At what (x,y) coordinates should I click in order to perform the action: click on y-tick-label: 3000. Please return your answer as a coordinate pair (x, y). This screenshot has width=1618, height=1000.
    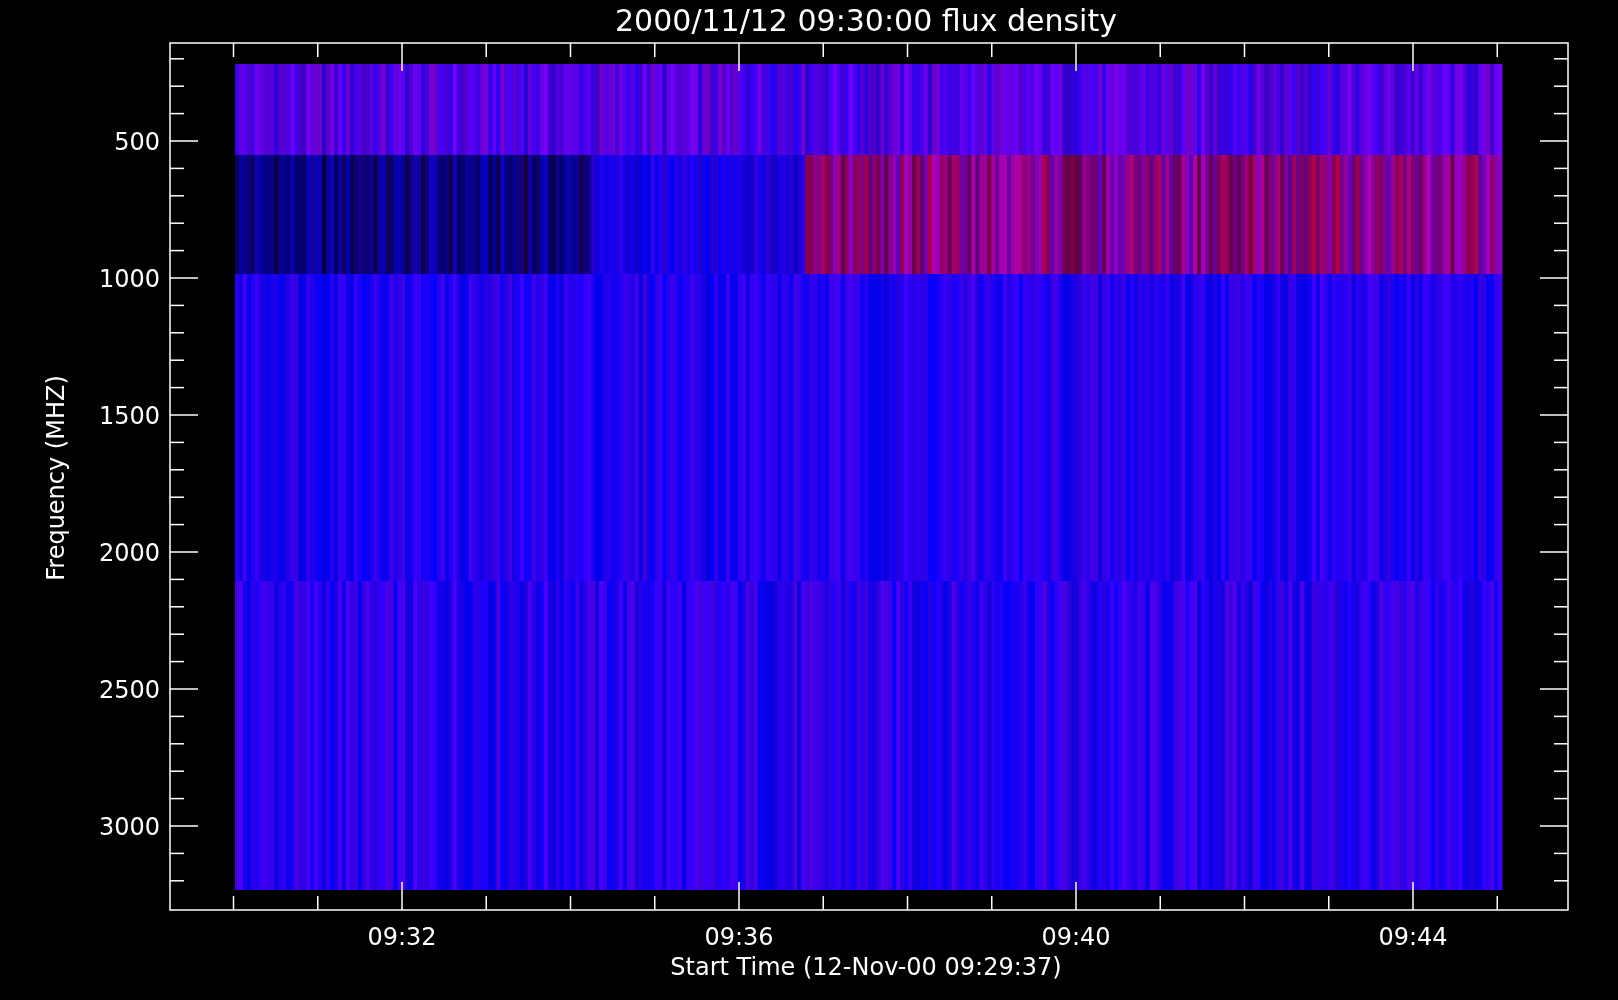
    Looking at the image, I should click on (129, 827).